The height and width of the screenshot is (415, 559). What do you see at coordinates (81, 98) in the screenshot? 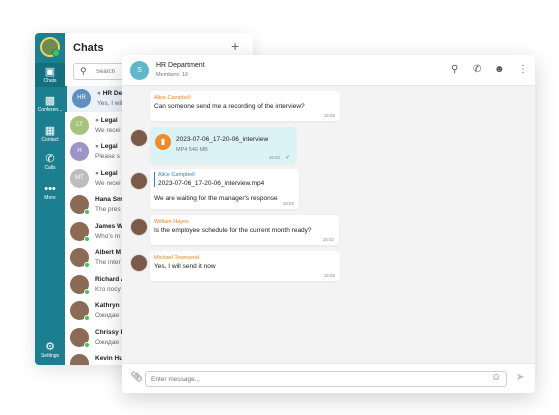
I see `avatar: HR` at bounding box center [81, 98].